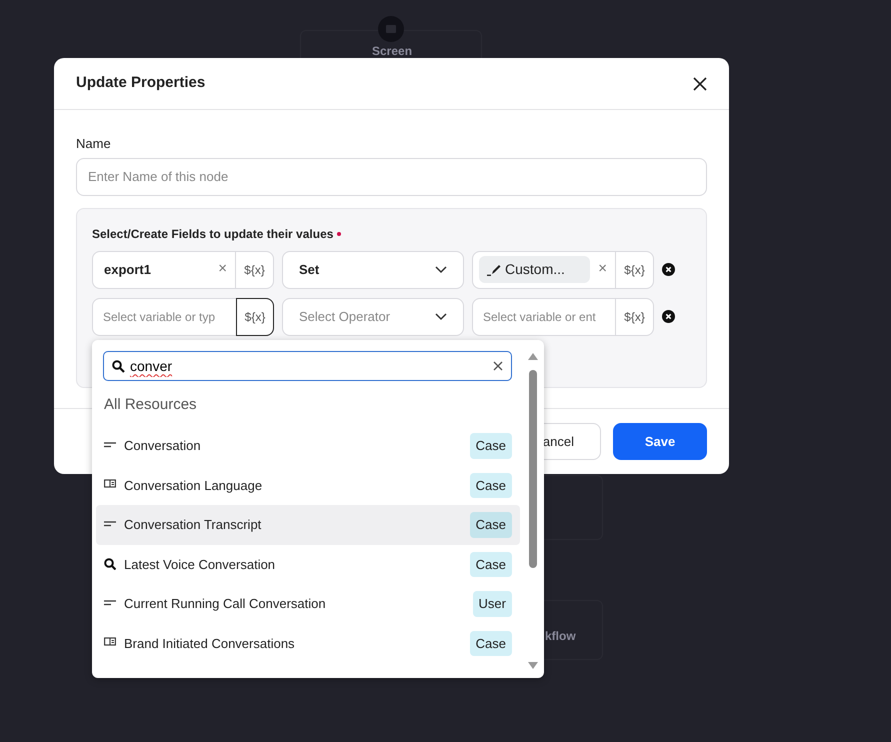 This screenshot has width=891, height=742. Describe the element at coordinates (150, 405) in the screenshot. I see `section-heading: All Resources` at that location.